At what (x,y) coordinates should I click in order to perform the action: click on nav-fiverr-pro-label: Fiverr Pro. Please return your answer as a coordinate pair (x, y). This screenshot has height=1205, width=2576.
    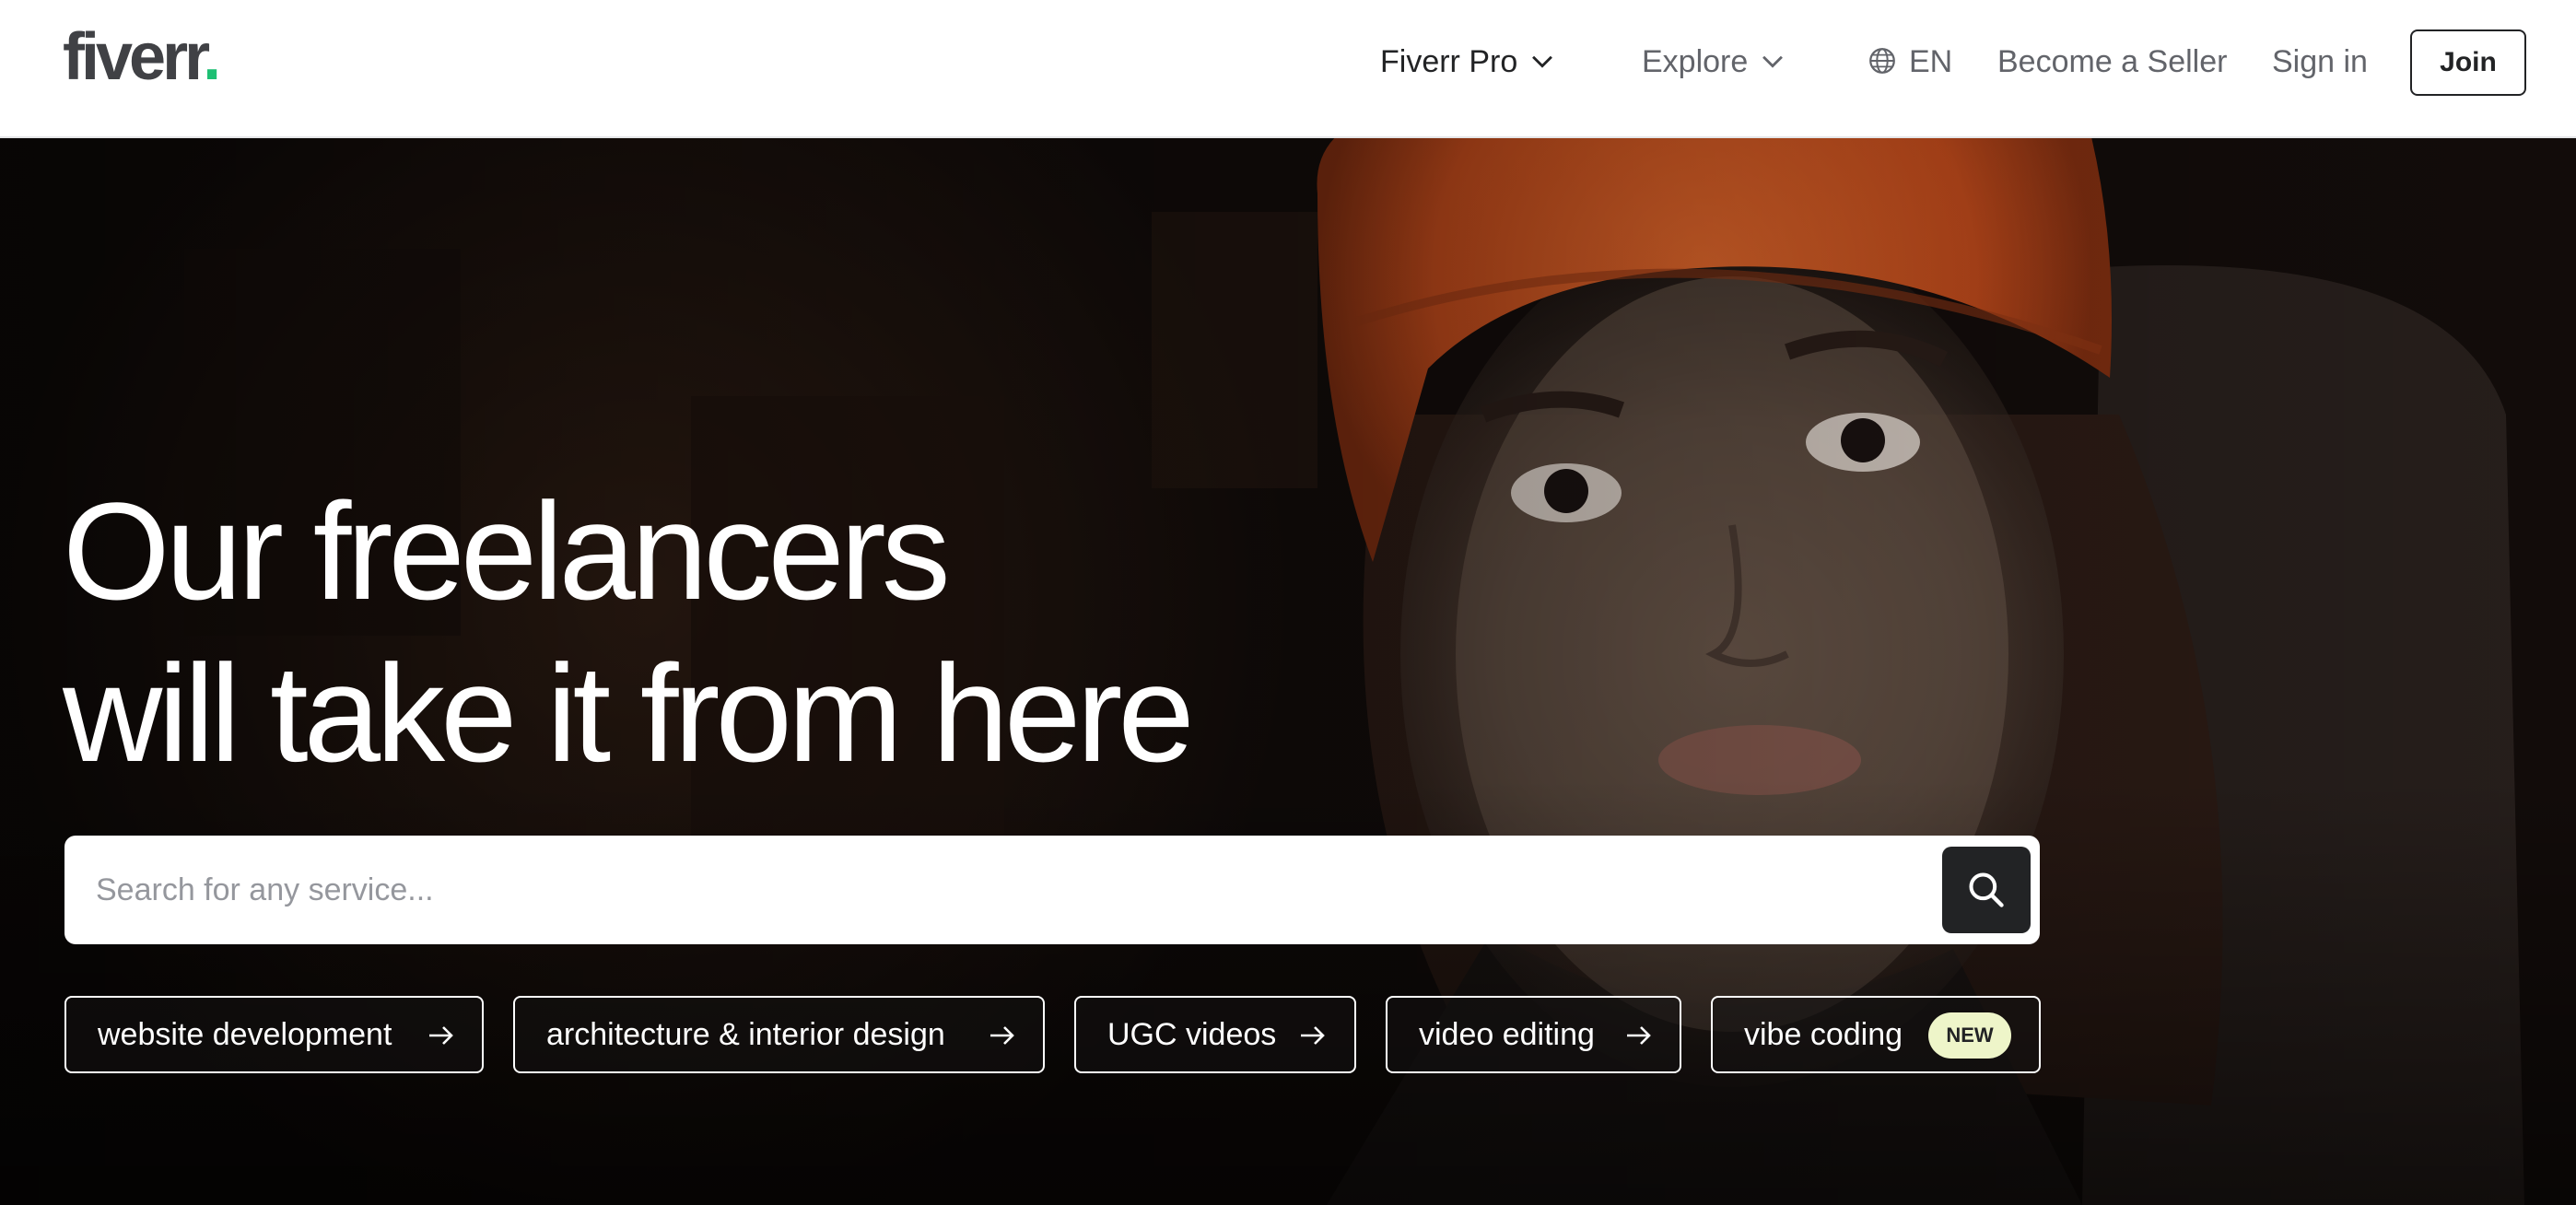
    Looking at the image, I should click on (1449, 61).